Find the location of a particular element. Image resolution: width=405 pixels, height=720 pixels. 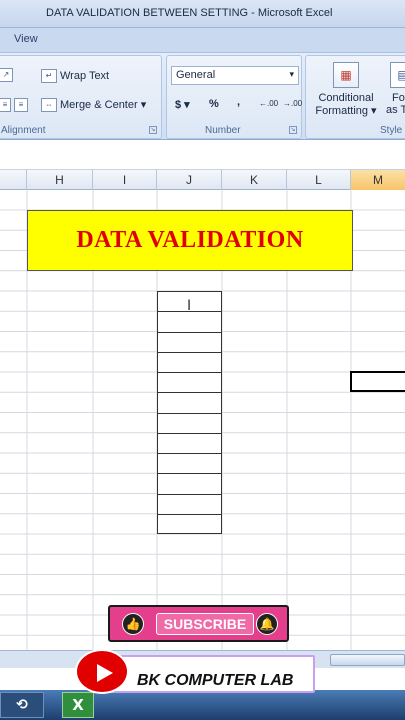

number-launcher-icon: ↘ is located at coordinates (293, 130).